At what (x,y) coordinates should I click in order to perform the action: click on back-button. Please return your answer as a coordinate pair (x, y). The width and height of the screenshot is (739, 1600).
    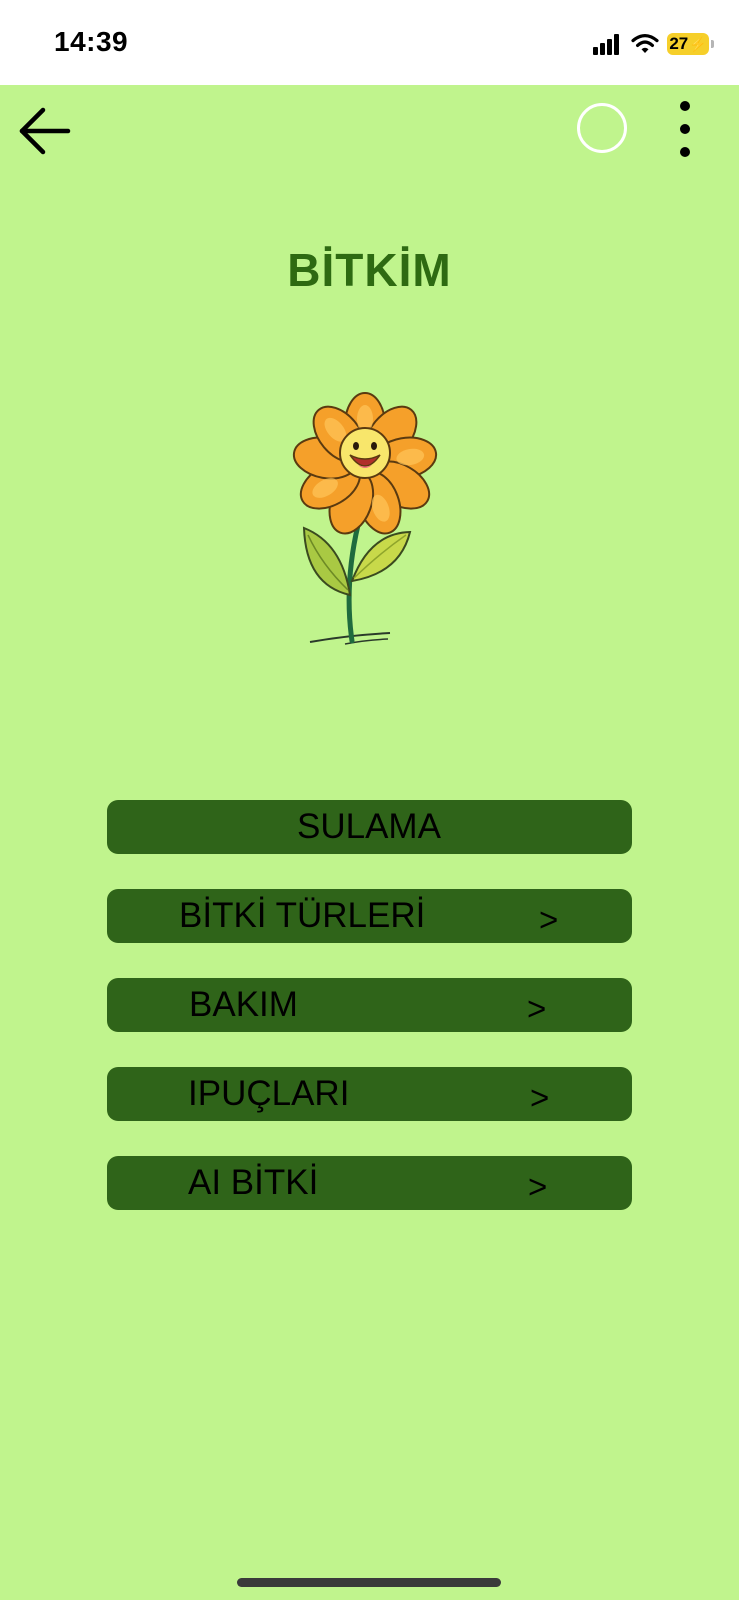
    Looking at the image, I should click on (46, 131).